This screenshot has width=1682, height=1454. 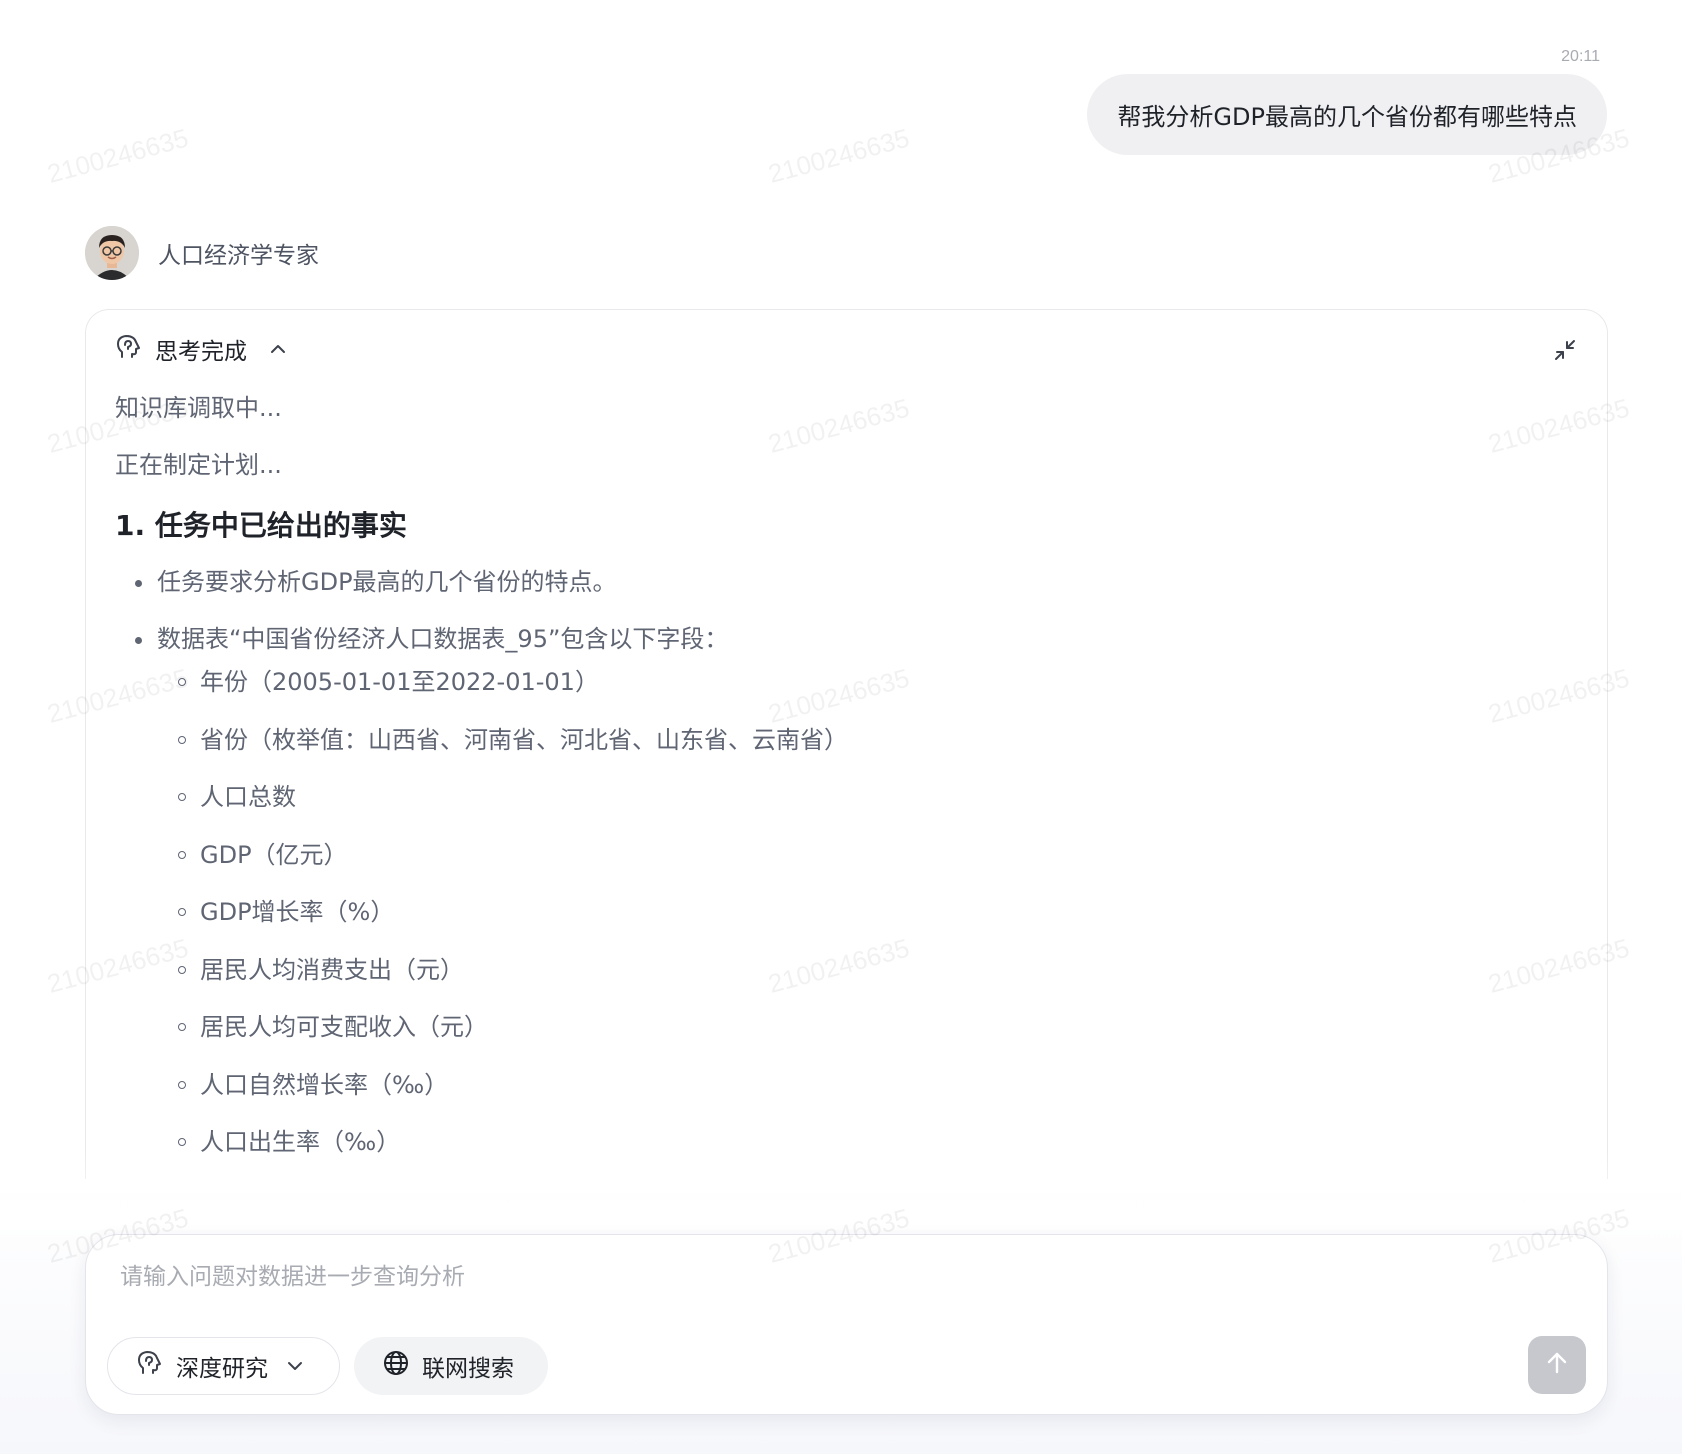 I want to click on list-item: 任务要求分析GDP最高的几个省份的特点。, so click(x=846, y=582).